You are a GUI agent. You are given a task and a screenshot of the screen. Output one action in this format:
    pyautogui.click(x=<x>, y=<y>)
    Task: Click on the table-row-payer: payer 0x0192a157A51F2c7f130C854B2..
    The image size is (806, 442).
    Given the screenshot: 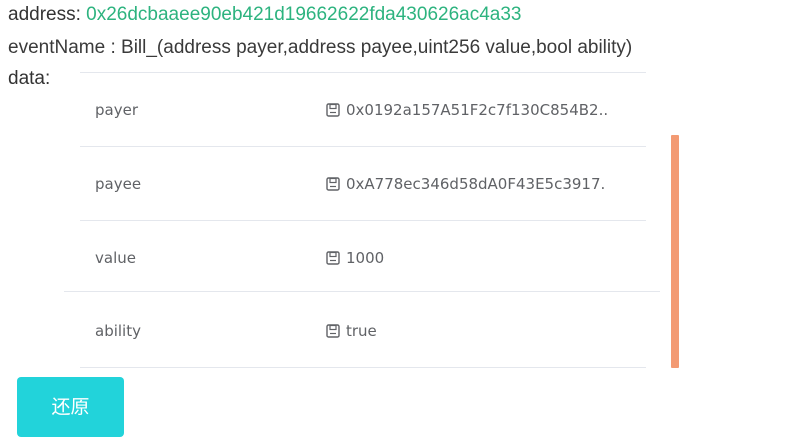 What is the action you would take?
    pyautogui.click(x=363, y=110)
    